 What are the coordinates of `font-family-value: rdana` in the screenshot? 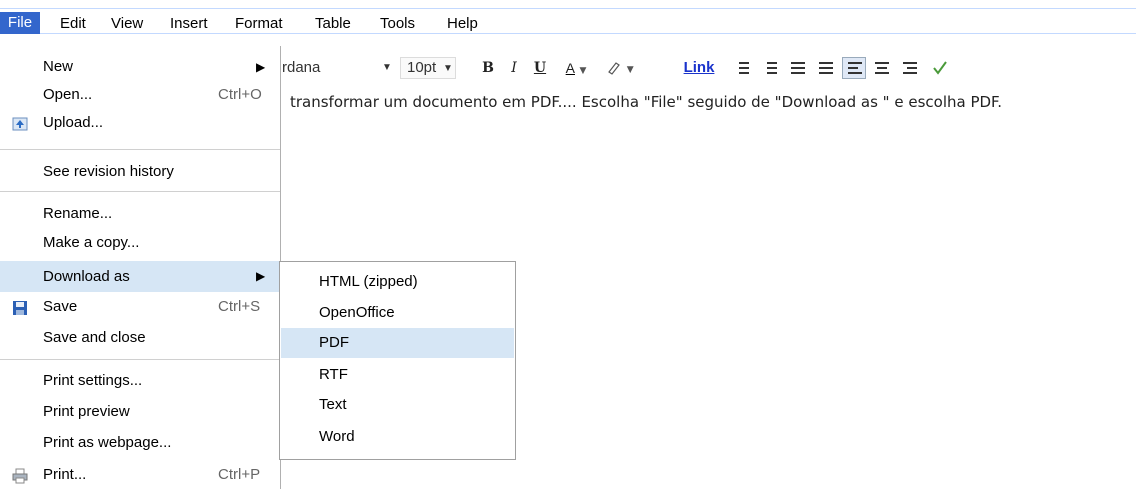 It's located at (301, 67).